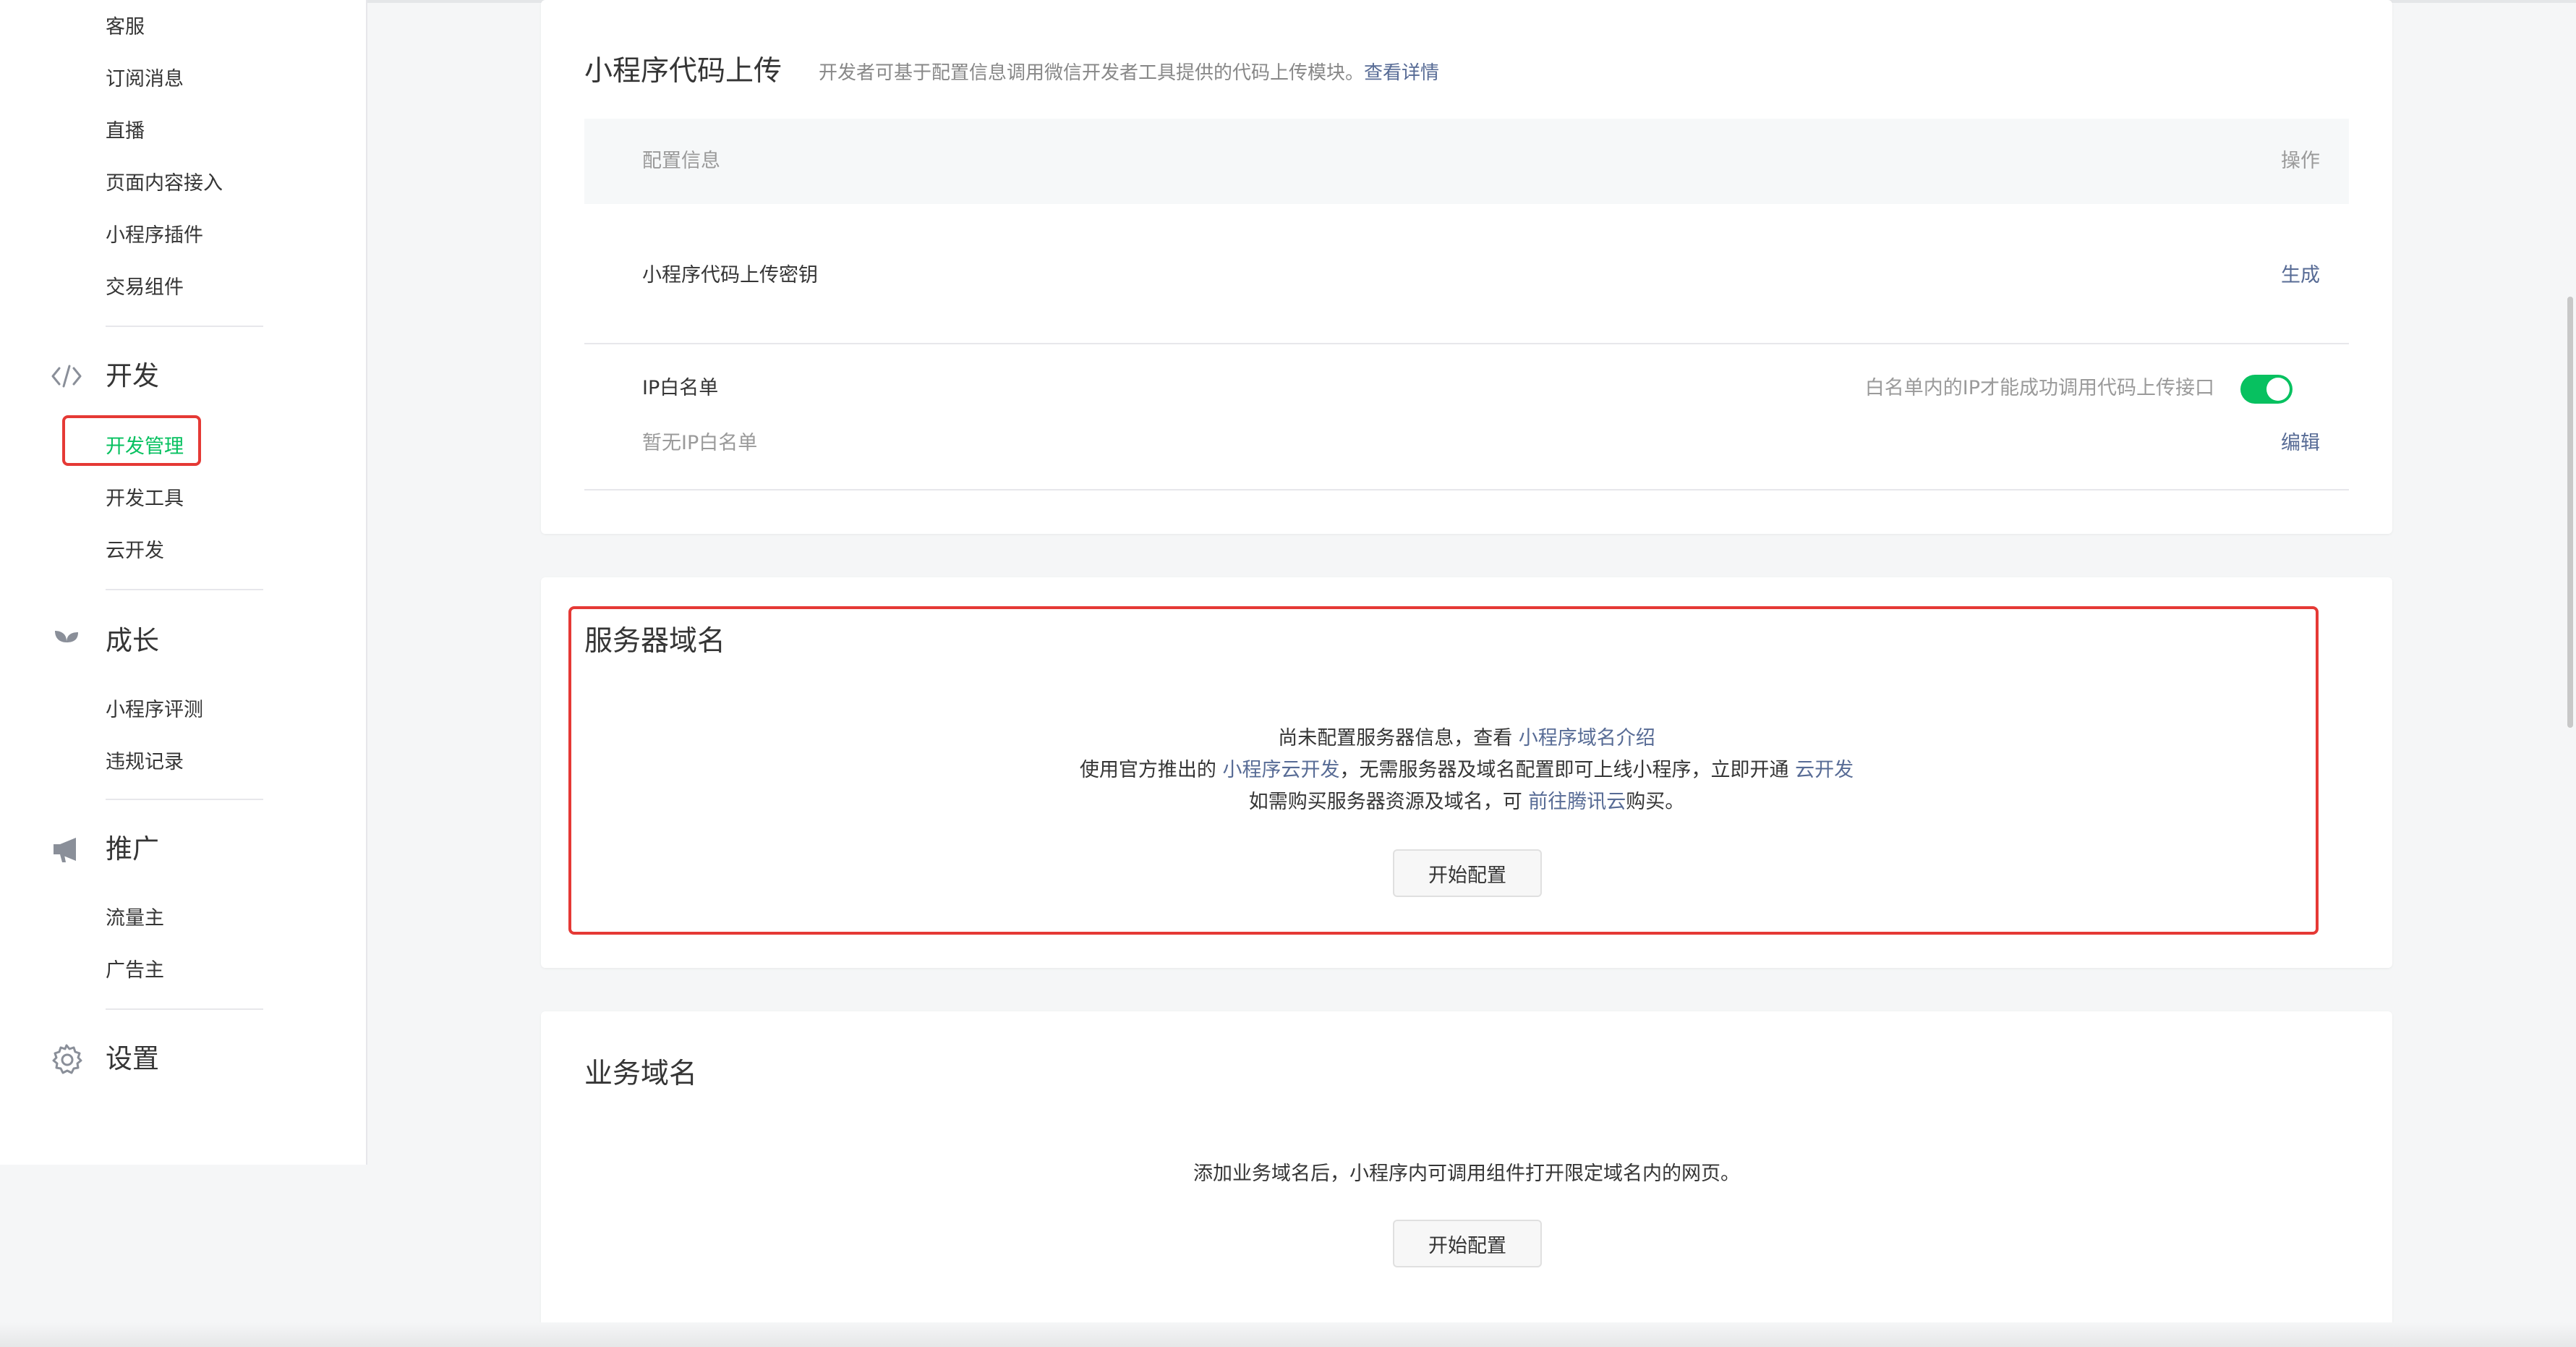 This screenshot has height=1347, width=2576. Describe the element at coordinates (164, 184) in the screenshot. I see `sidebar-item-page-content: 页面内容接入` at that location.